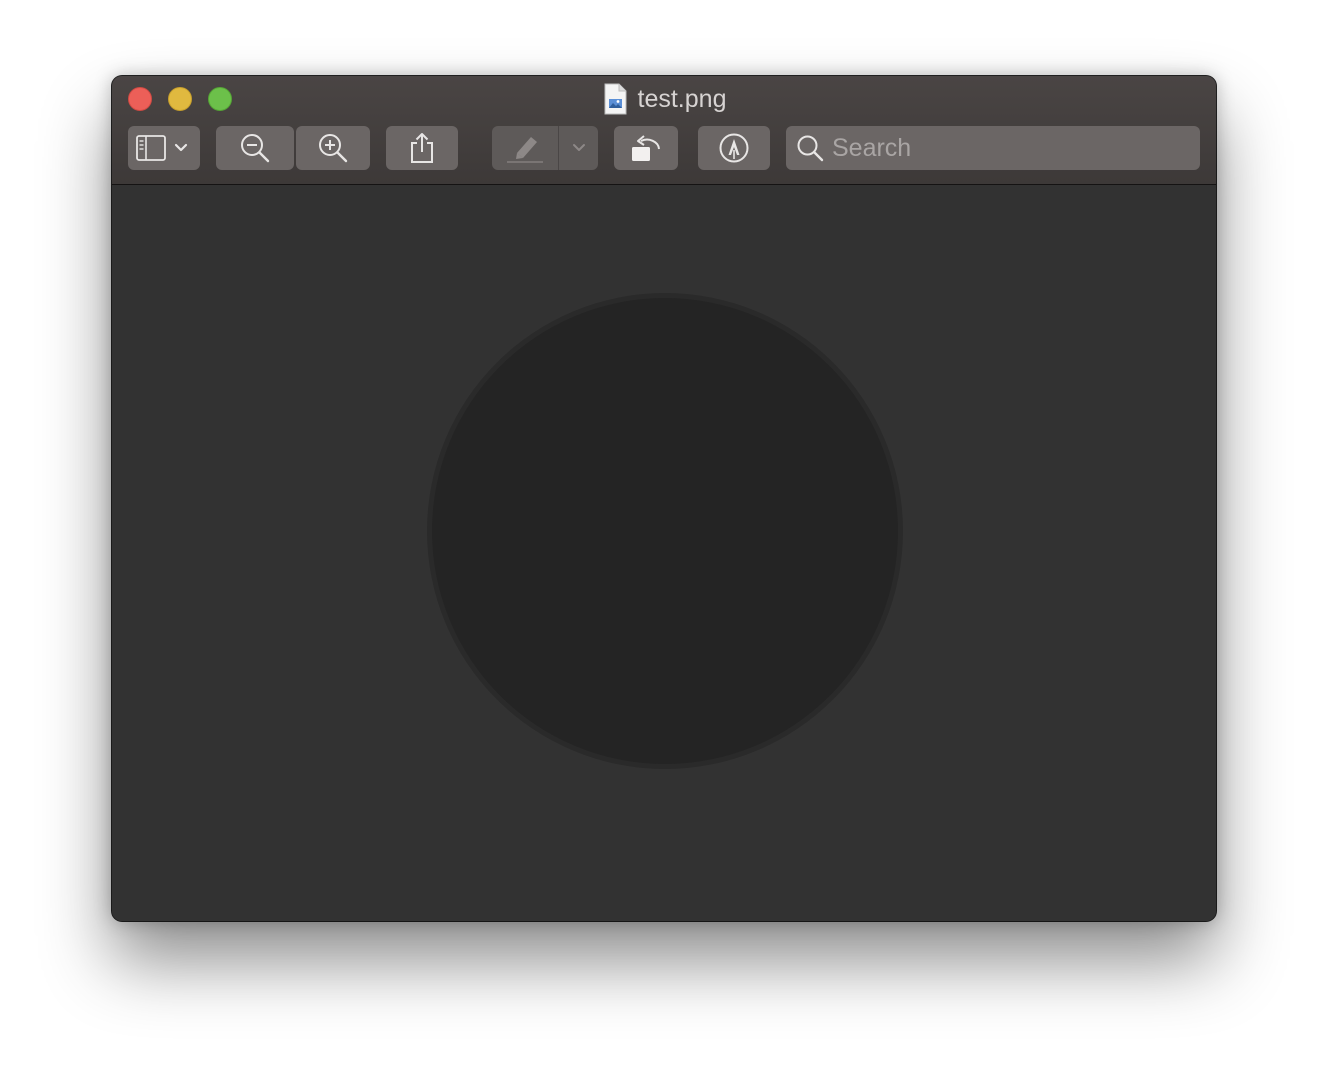 The height and width of the screenshot is (1070, 1328). Describe the element at coordinates (1012, 148) in the screenshot. I see `search-input` at that location.